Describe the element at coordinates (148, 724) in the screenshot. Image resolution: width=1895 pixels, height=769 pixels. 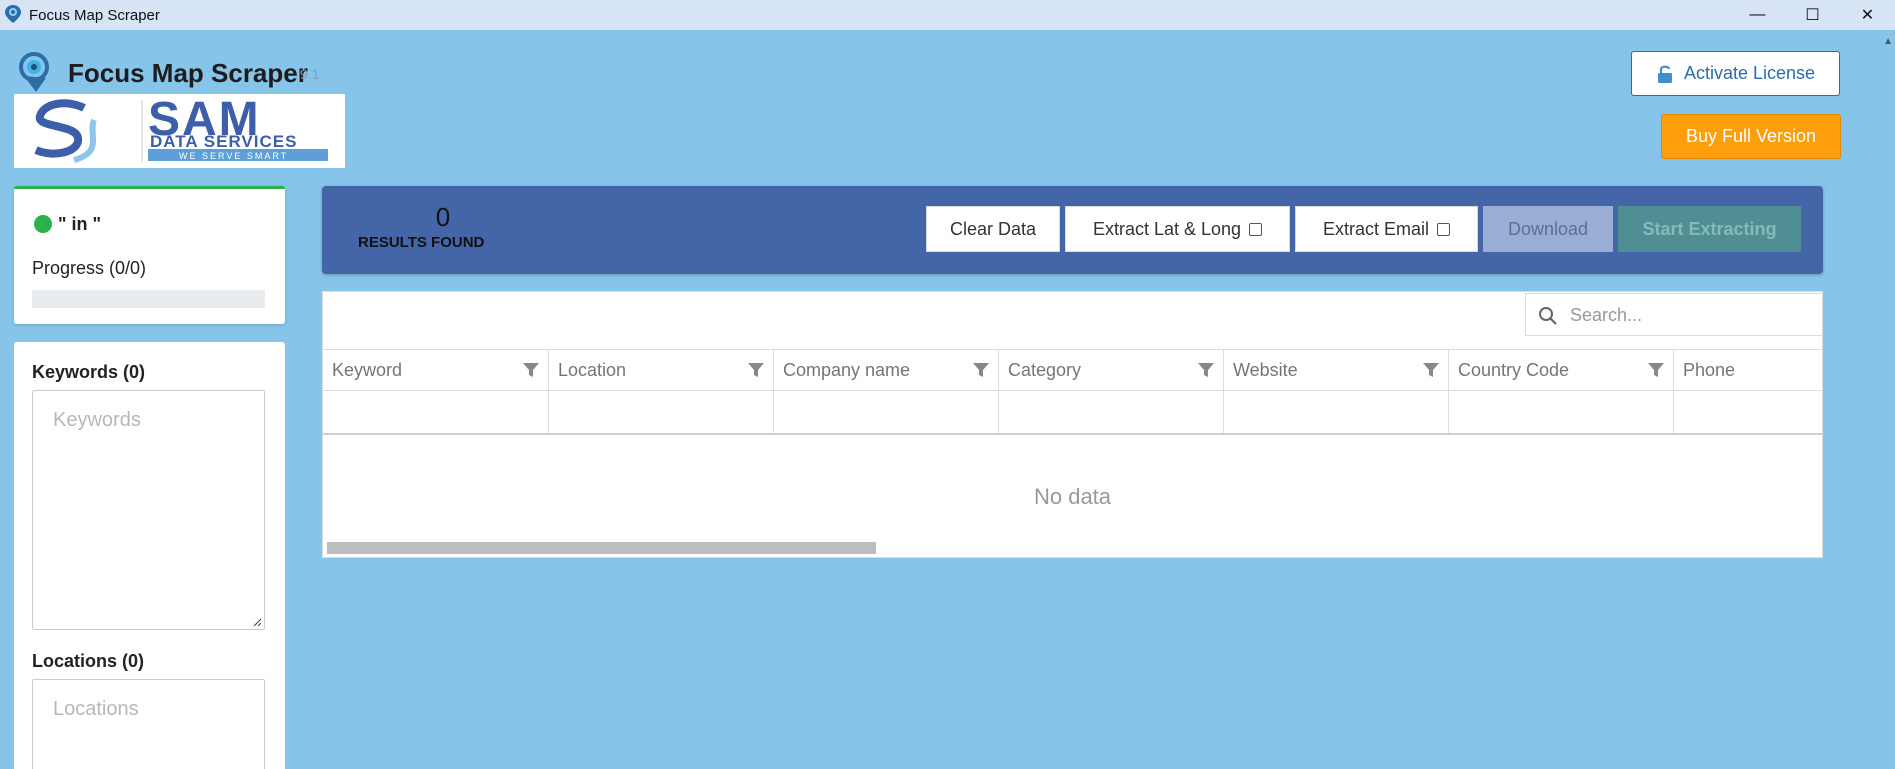
I see `locations-textarea: Locations` at that location.